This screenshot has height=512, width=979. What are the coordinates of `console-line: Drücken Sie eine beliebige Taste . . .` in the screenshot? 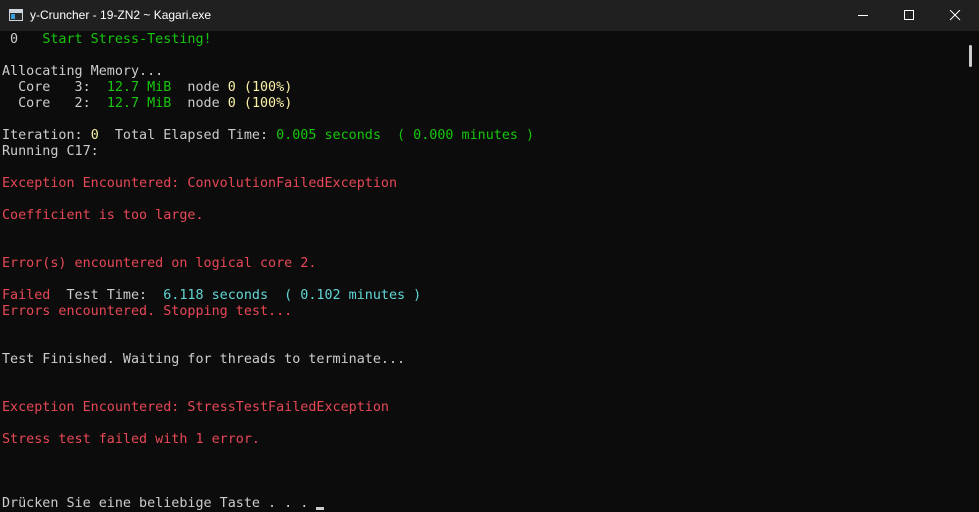 It's located at (163, 504).